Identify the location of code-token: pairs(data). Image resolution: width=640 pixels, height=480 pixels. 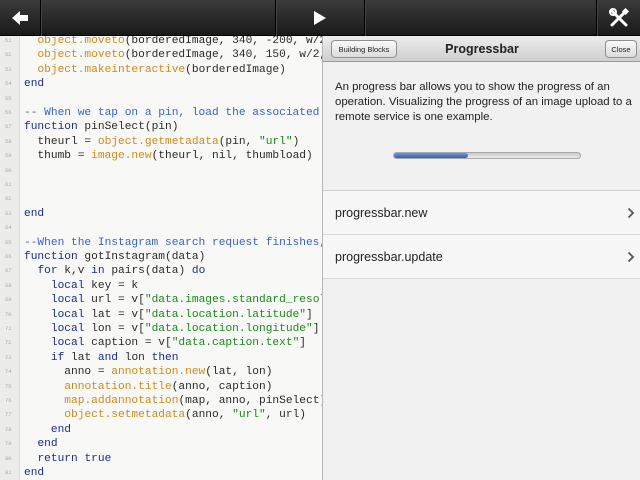
(148, 271).